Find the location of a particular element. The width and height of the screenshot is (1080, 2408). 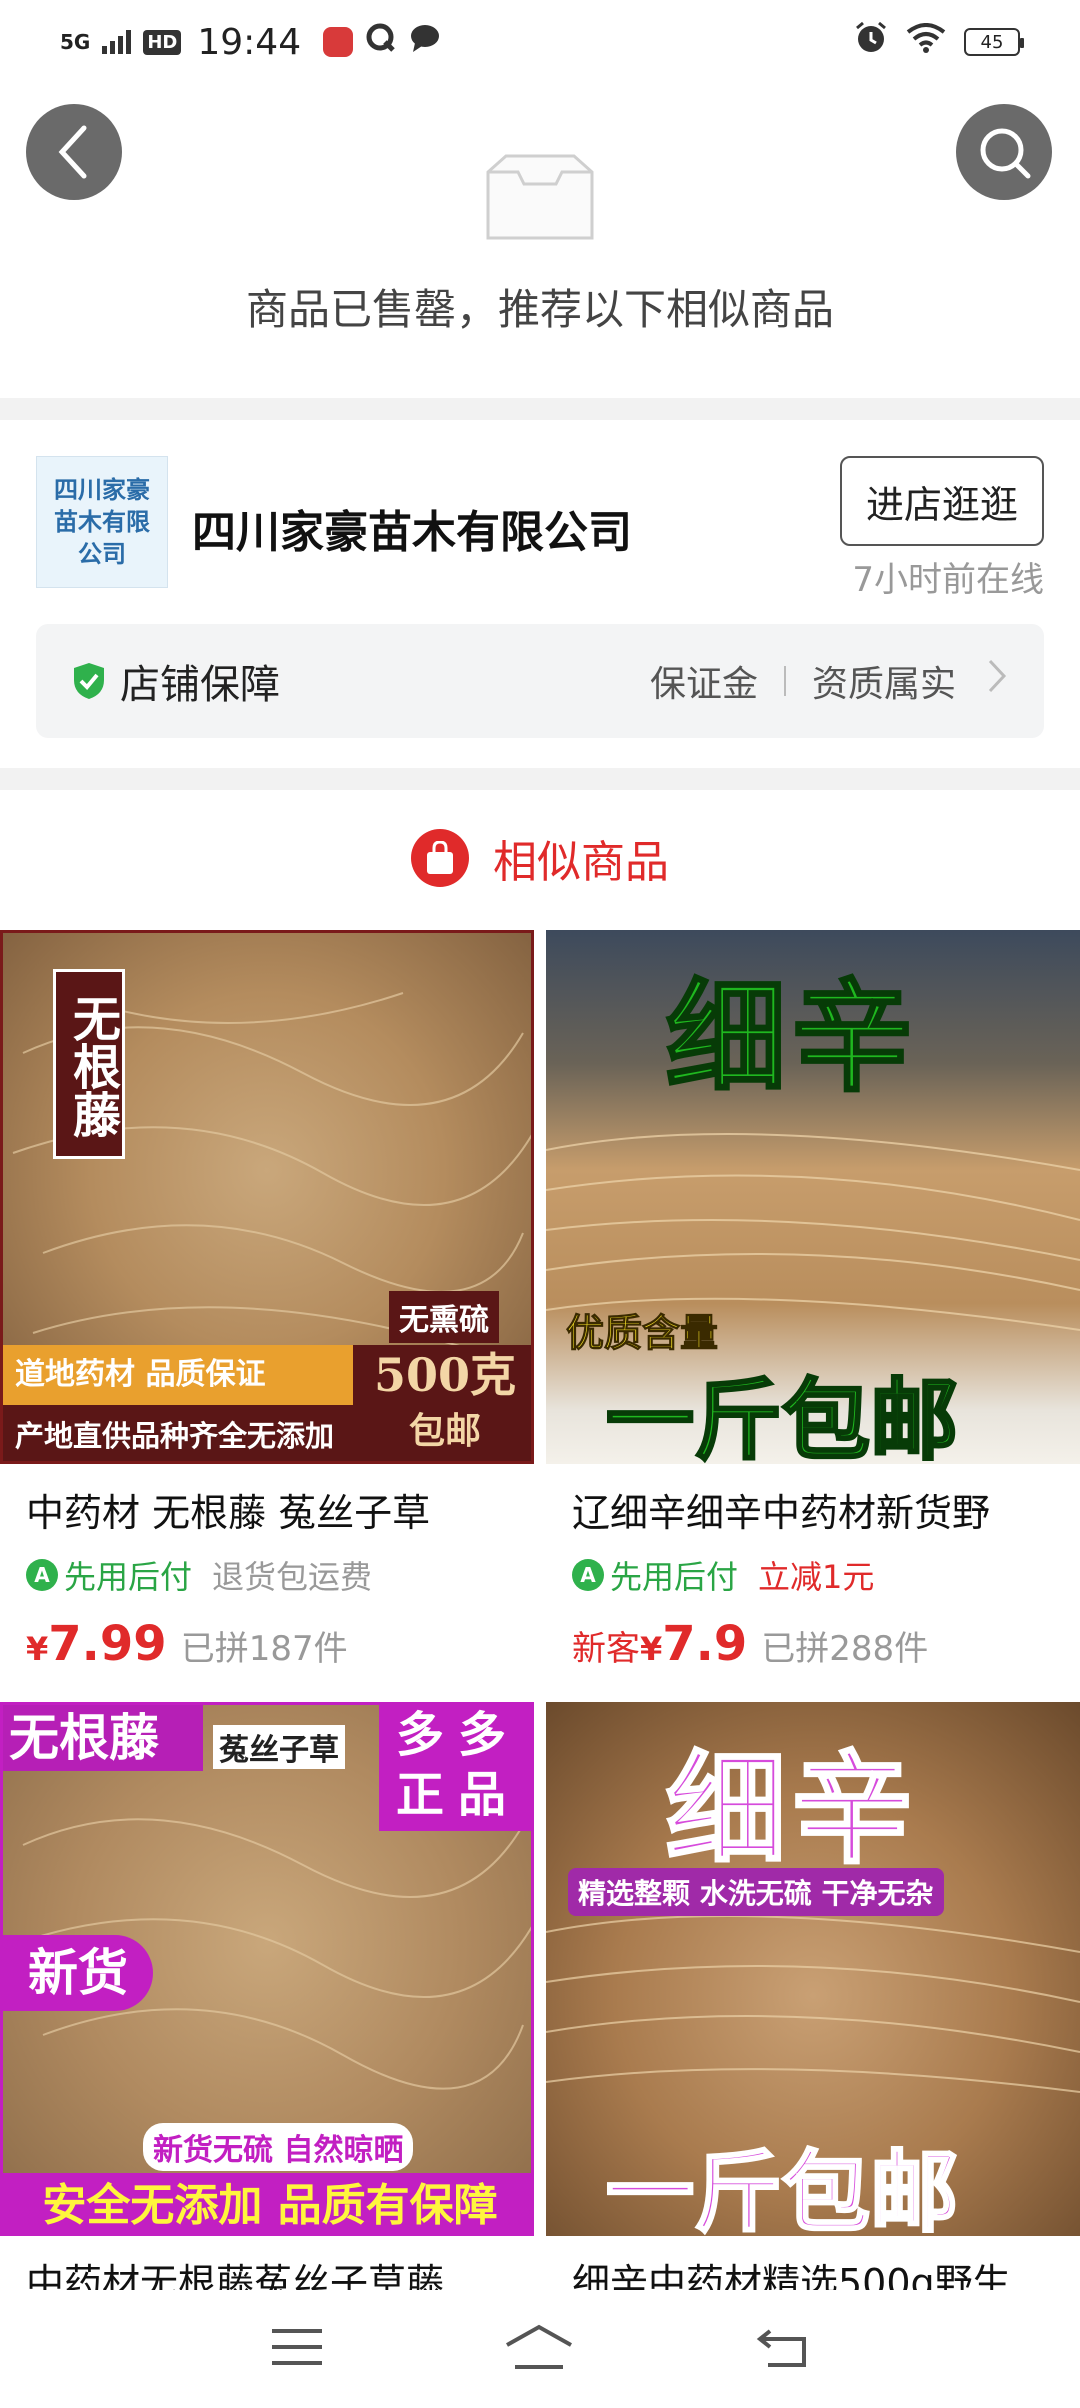

status-left: 5G HD 19:44 is located at coordinates (250, 42).